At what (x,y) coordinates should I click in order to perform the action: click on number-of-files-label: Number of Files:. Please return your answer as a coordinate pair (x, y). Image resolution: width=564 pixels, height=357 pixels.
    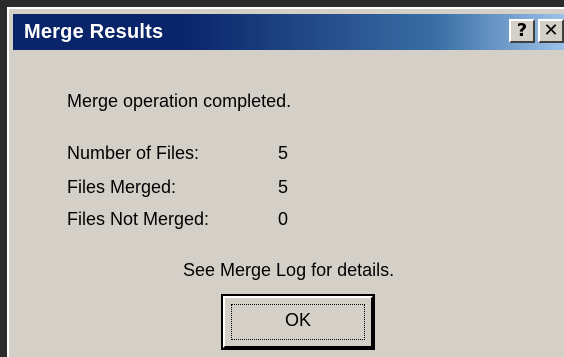
    Looking at the image, I should click on (133, 153).